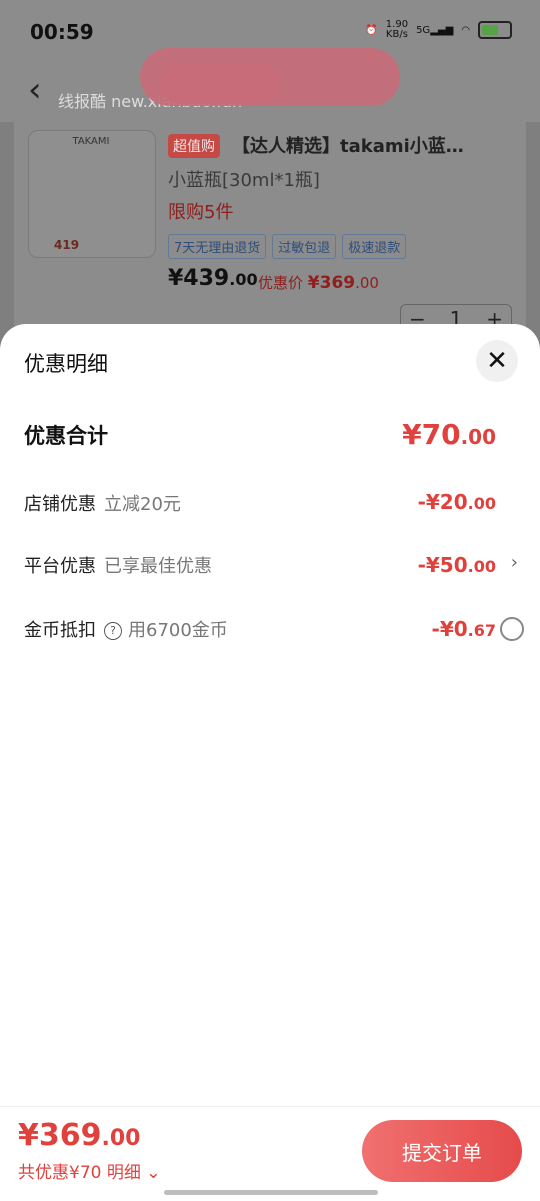  I want to click on coin-deduction-row: 金币抵扣? 用6700金币, so click(126, 629).